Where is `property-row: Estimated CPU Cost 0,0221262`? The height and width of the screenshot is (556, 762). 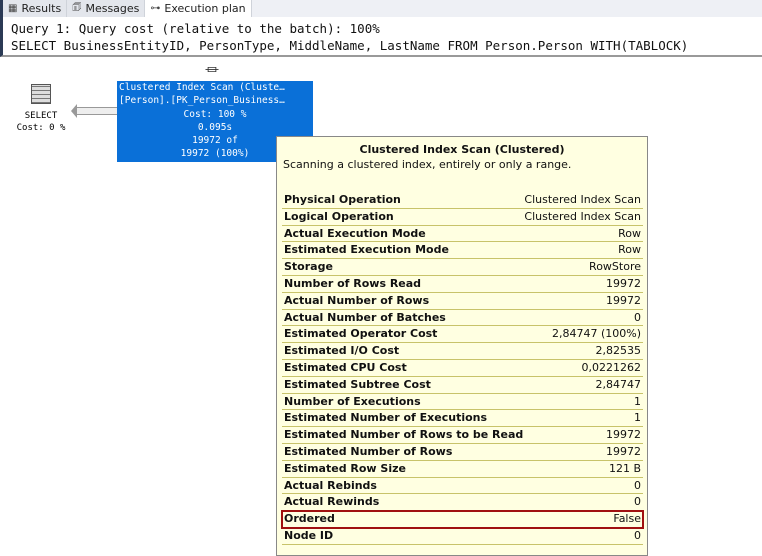
property-row: Estimated CPU Cost 0,0221262 is located at coordinates (462, 368).